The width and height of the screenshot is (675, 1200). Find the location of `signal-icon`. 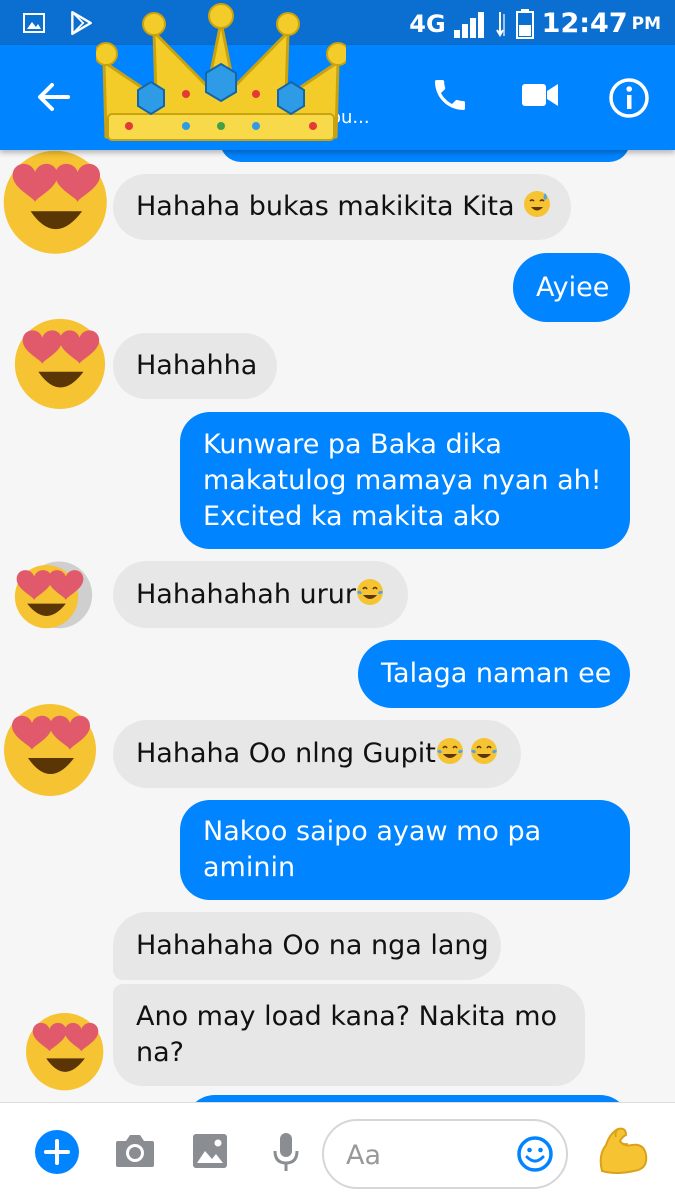

signal-icon is located at coordinates (468, 24).